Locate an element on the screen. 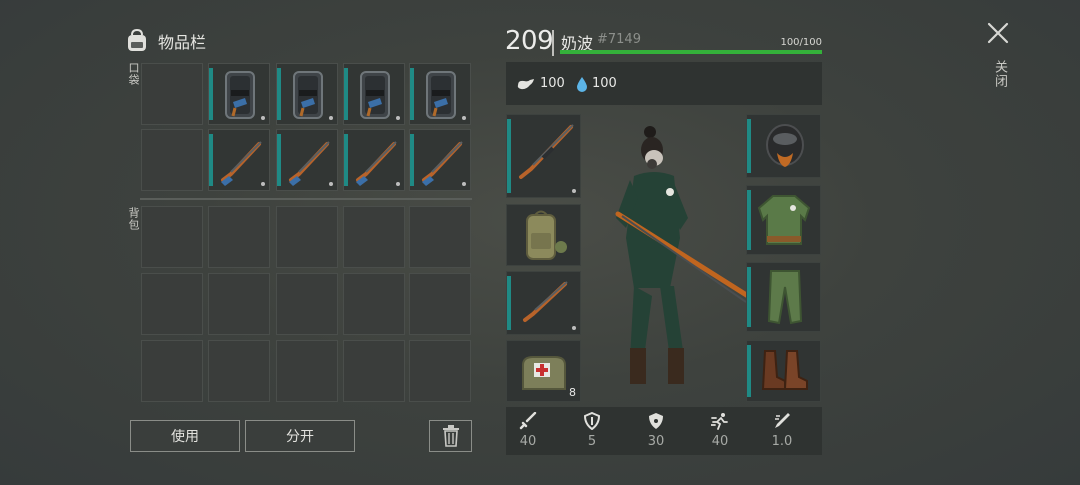 This screenshot has width=1080, height=485. body-slot is located at coordinates (783, 220).